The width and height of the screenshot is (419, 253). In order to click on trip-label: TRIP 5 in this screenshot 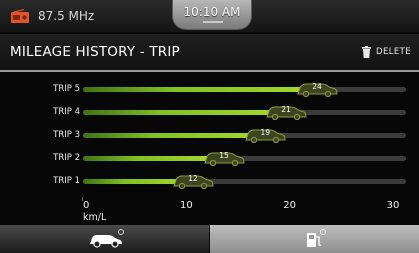, I will do `click(66, 89)`.